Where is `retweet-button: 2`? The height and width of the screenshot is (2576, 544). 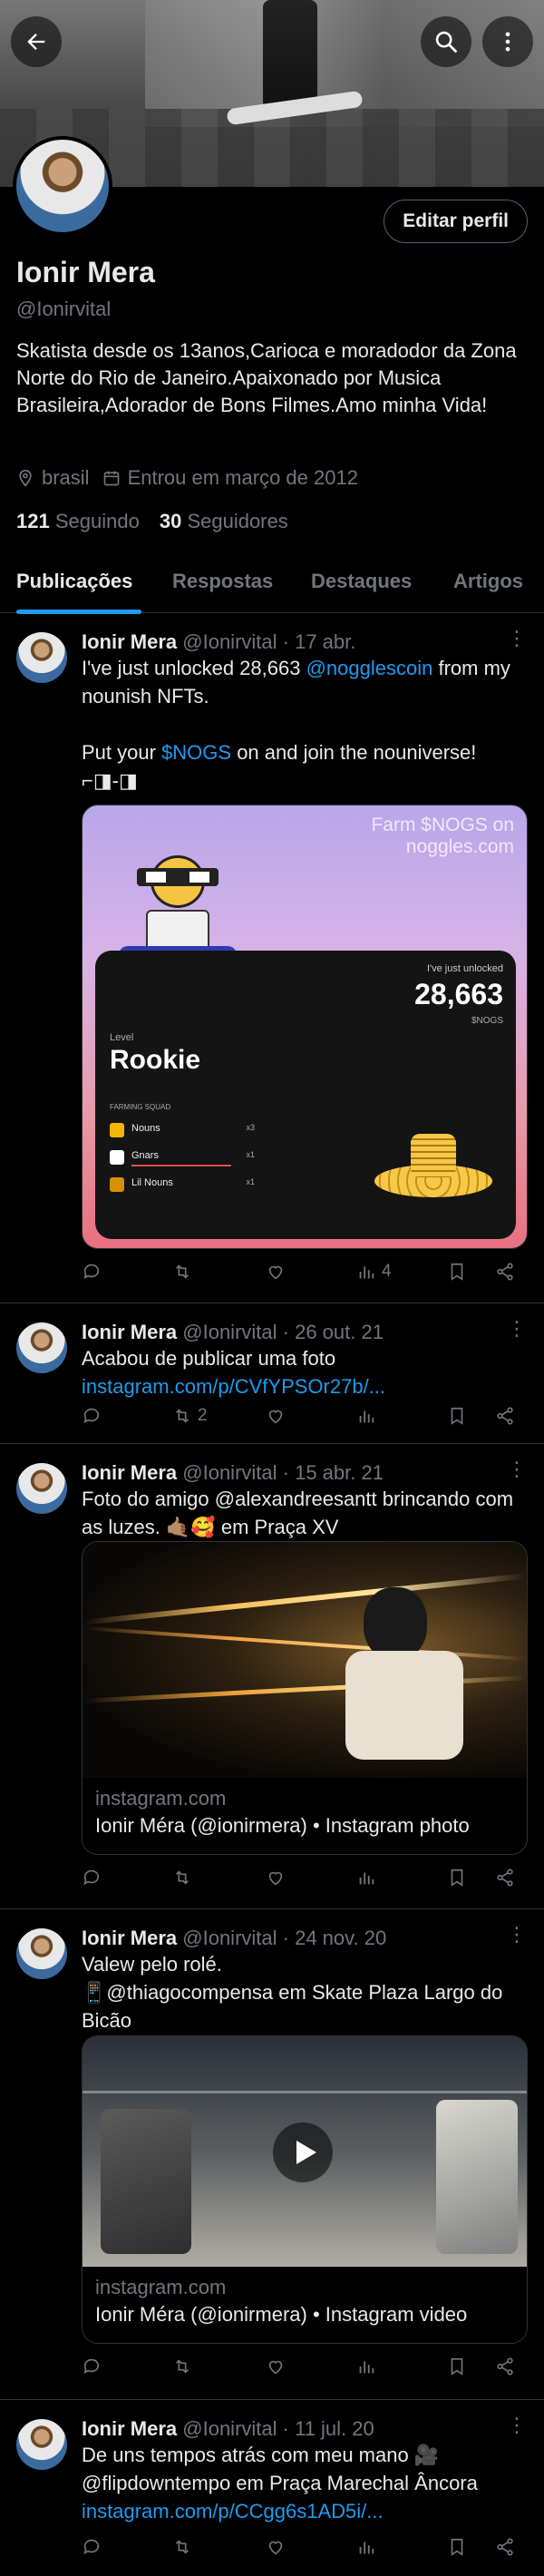 retweet-button: 2 is located at coordinates (190, 1416).